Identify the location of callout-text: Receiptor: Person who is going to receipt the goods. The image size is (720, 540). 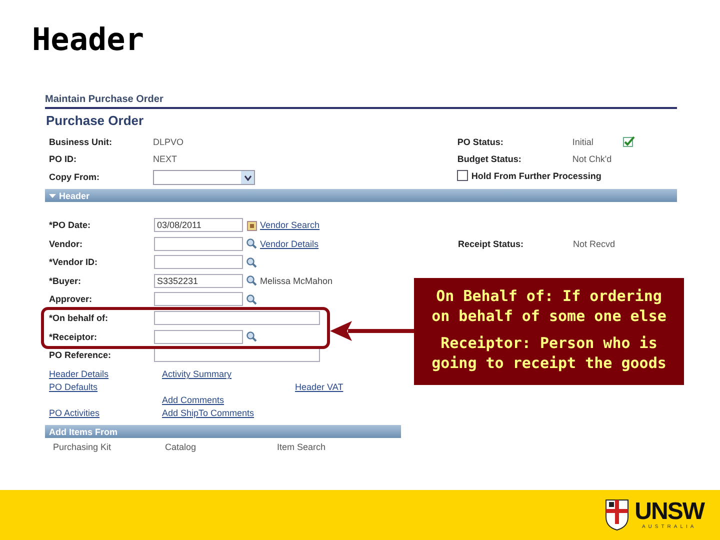
(549, 353).